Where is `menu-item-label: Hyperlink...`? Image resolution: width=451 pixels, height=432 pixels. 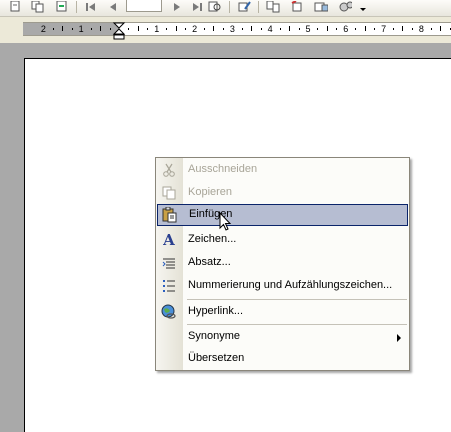
menu-item-label: Hyperlink... is located at coordinates (216, 311).